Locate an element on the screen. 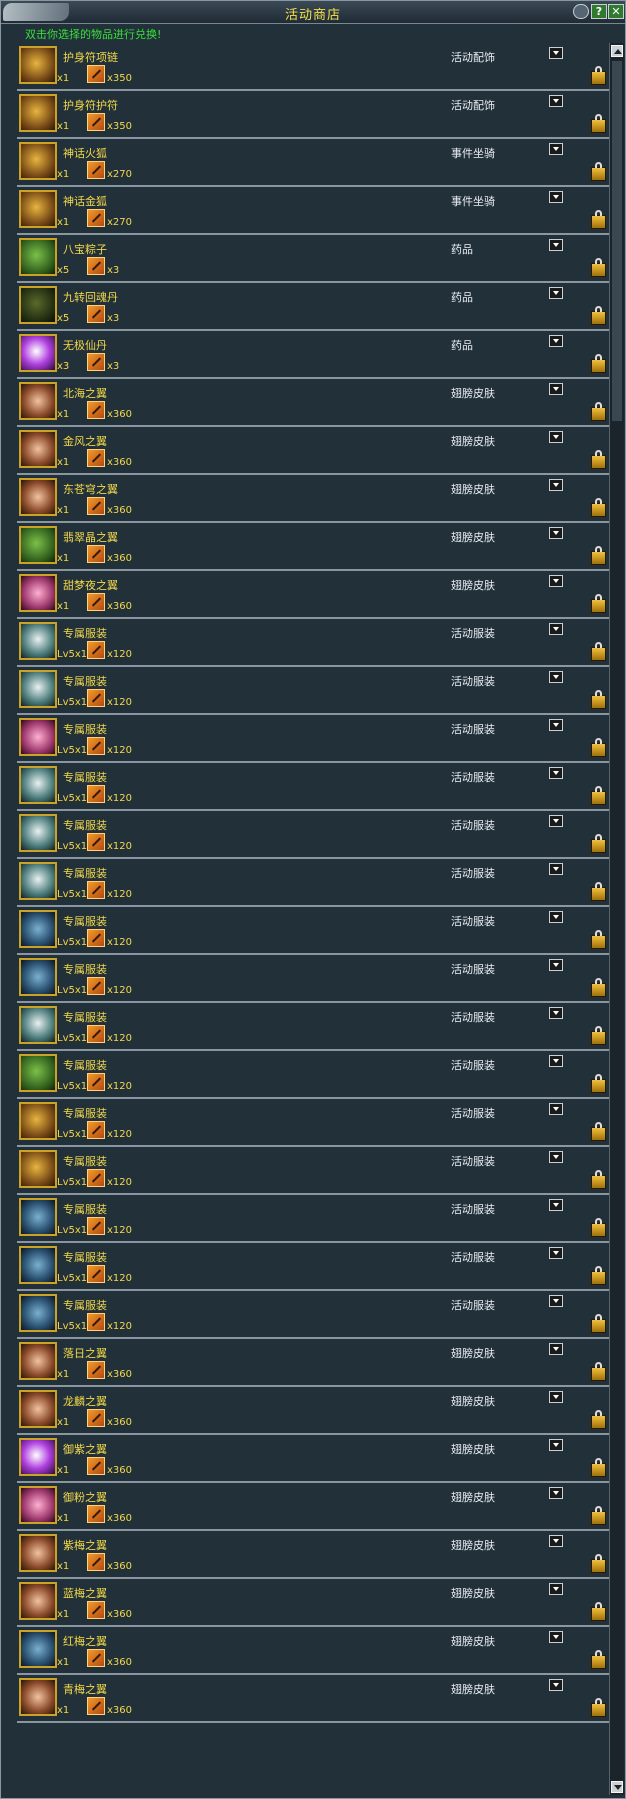 This screenshot has height=1799, width=626. shop-item-row: 护身符护符 x1 x350 活动配饰 is located at coordinates (313, 115).